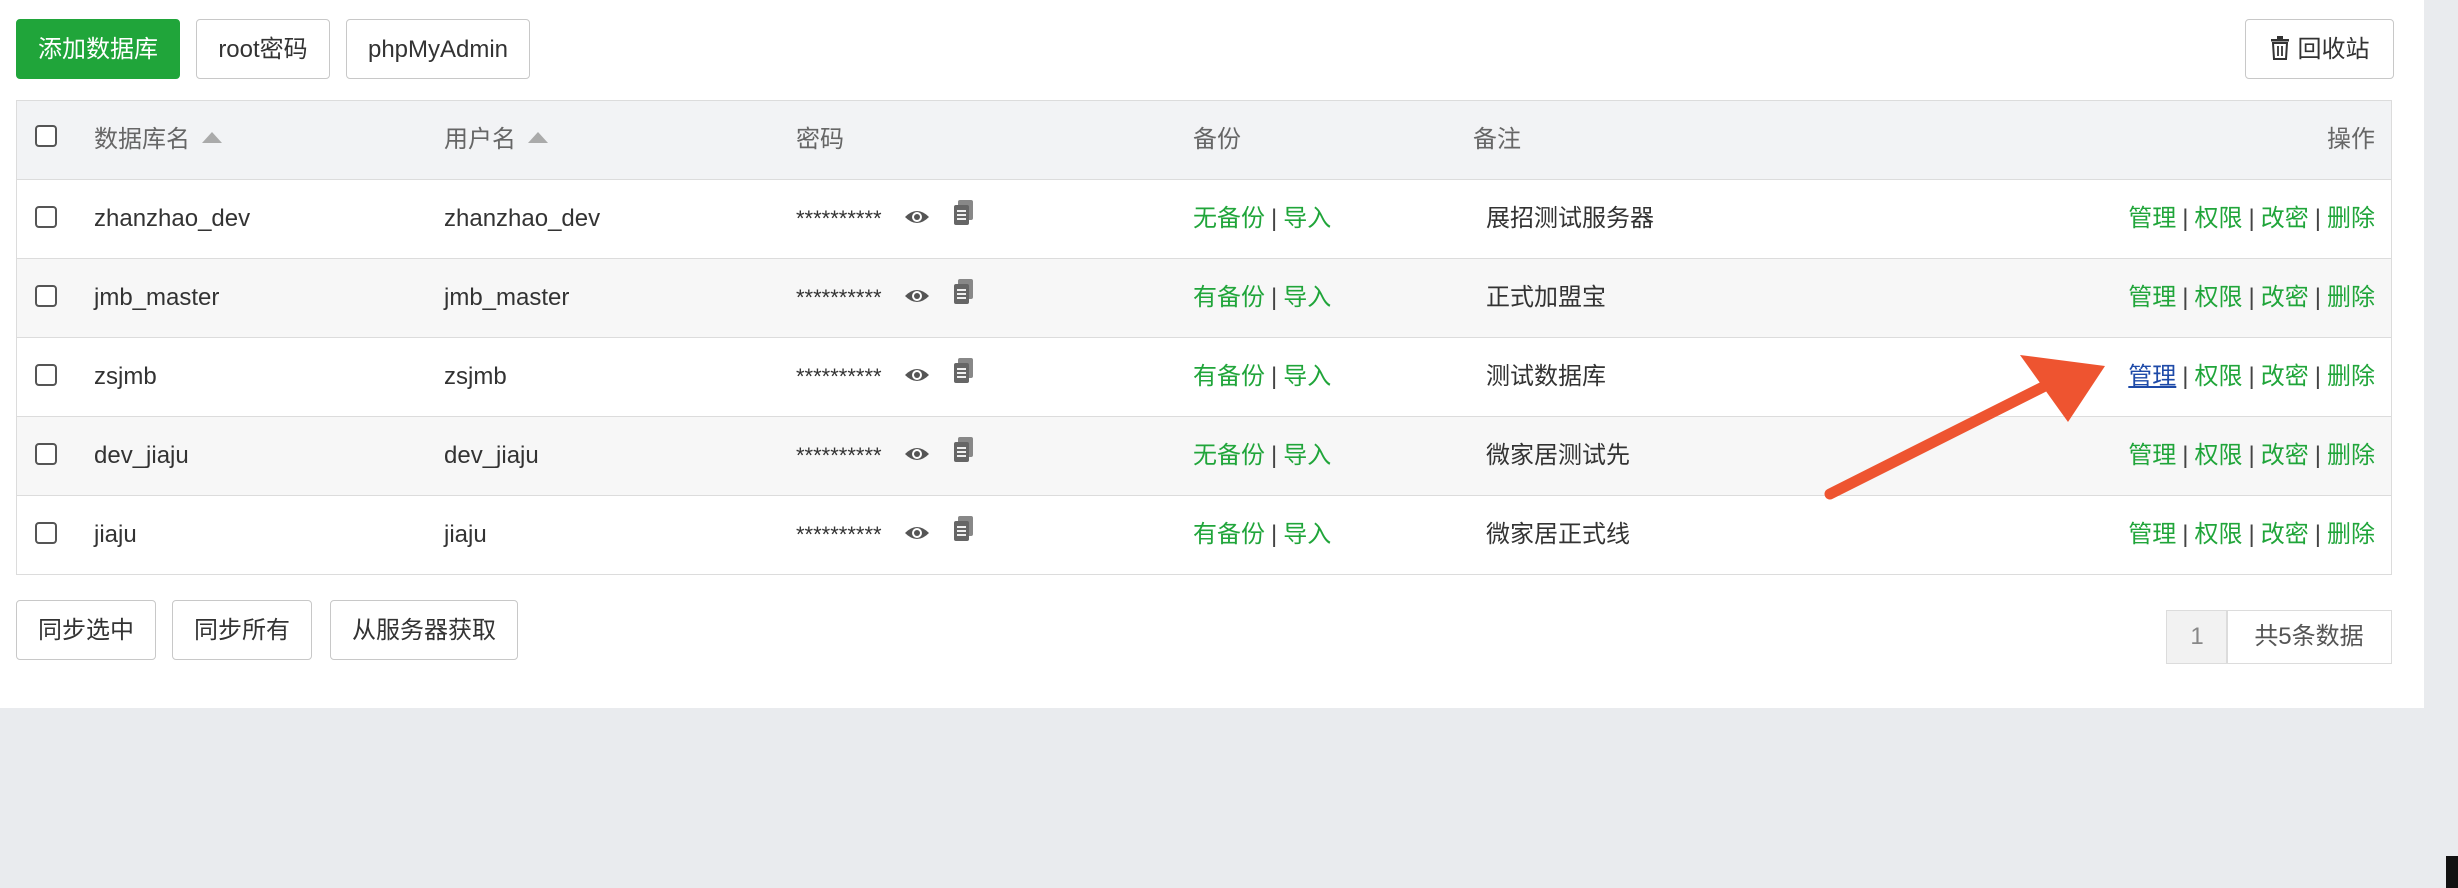 The height and width of the screenshot is (888, 2458). What do you see at coordinates (2452, 872) in the screenshot?
I see `window-edge` at bounding box center [2452, 872].